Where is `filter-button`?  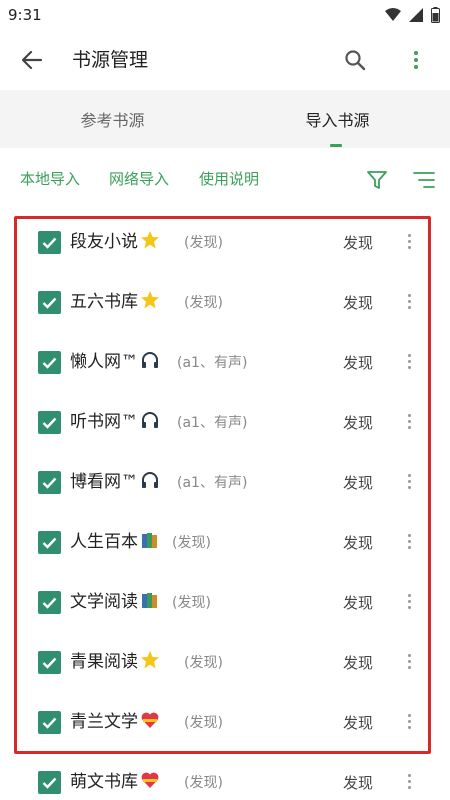
filter-button is located at coordinates (377, 180).